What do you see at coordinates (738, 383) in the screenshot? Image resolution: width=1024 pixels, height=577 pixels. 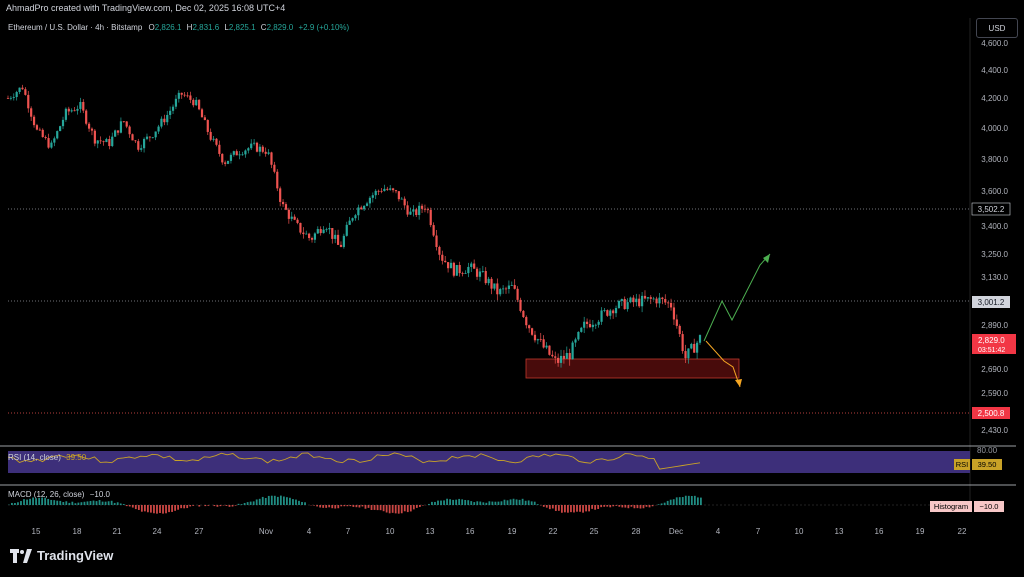 I see `bearish-arrow-head` at bounding box center [738, 383].